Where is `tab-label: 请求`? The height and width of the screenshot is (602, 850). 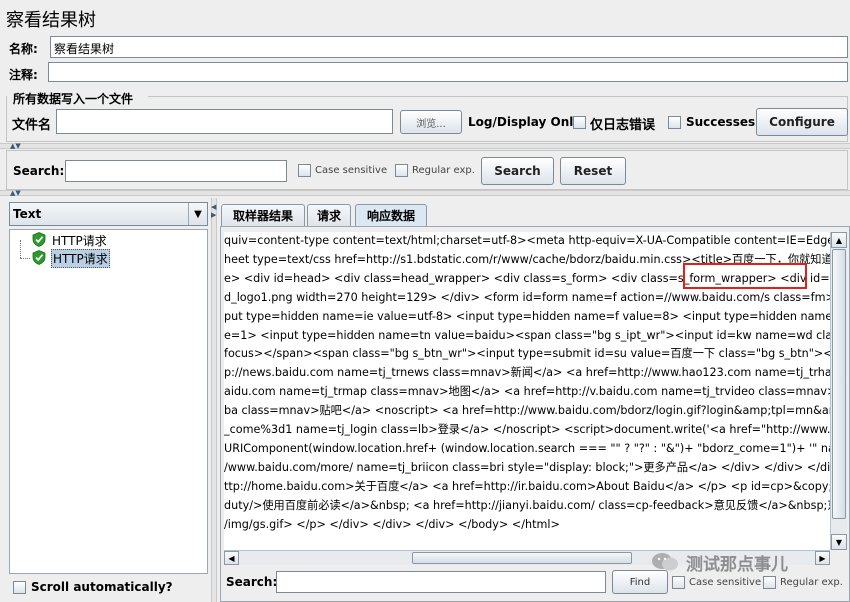
tab-label: 请求 is located at coordinates (328, 216).